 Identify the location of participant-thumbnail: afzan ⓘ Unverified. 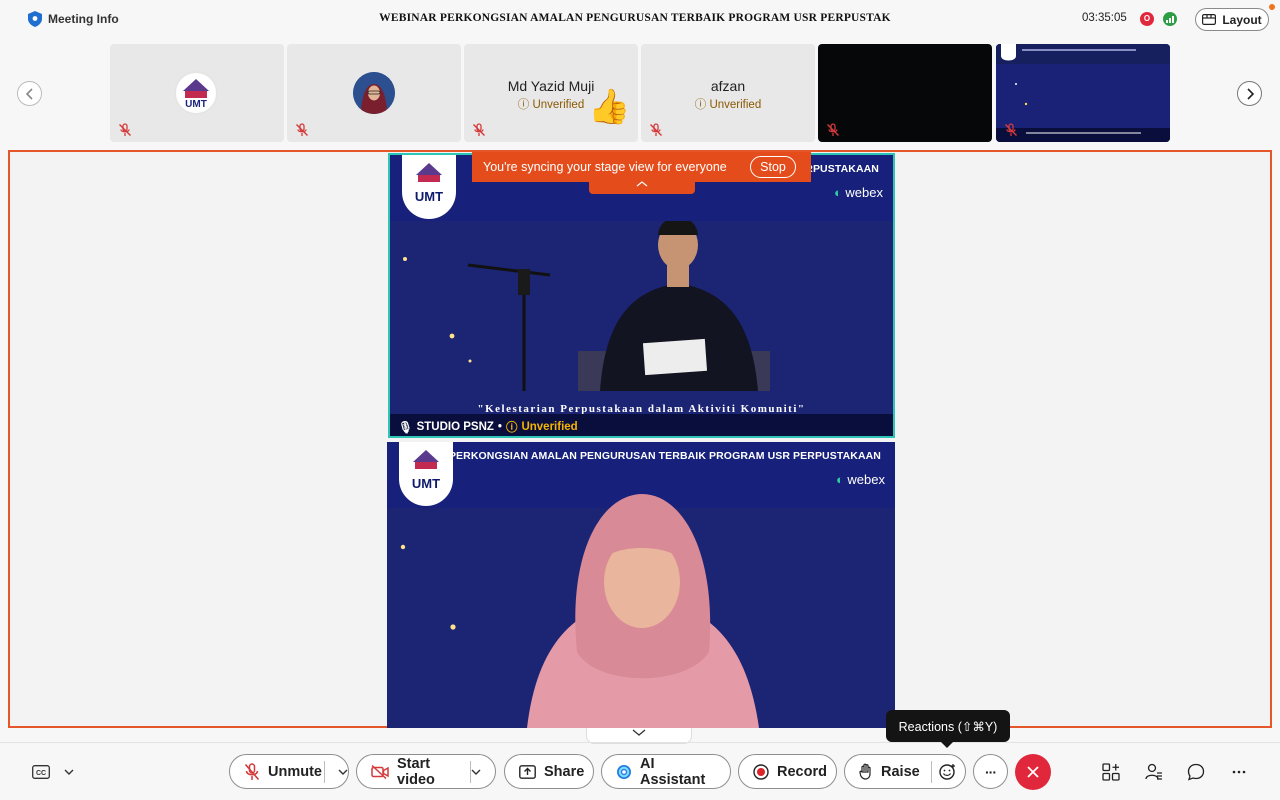
(728, 93).